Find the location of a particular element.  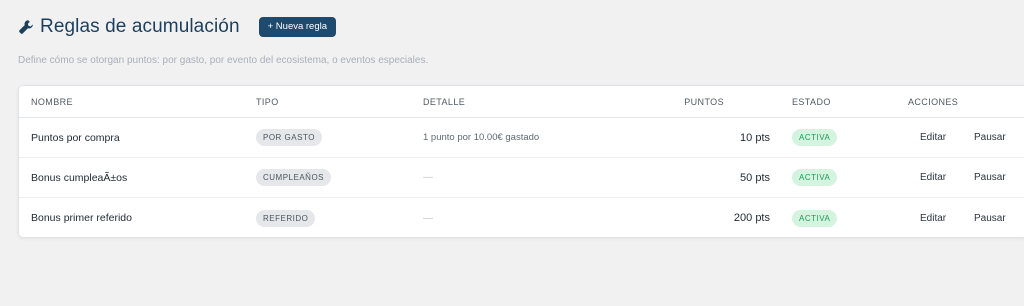

column-header-points: PUNTOS is located at coordinates (704, 101).